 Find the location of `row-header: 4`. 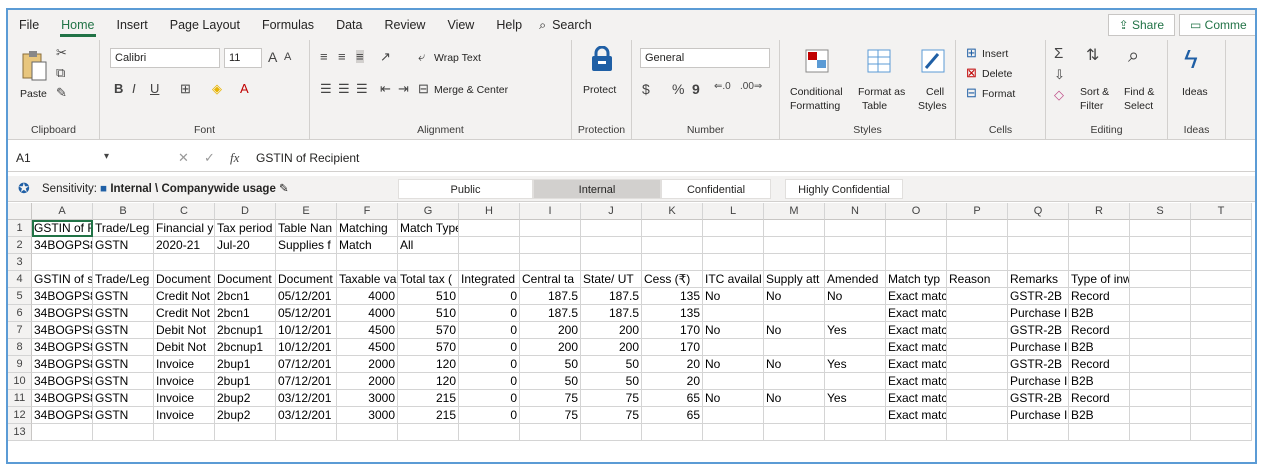

row-header: 4 is located at coordinates (20, 279).